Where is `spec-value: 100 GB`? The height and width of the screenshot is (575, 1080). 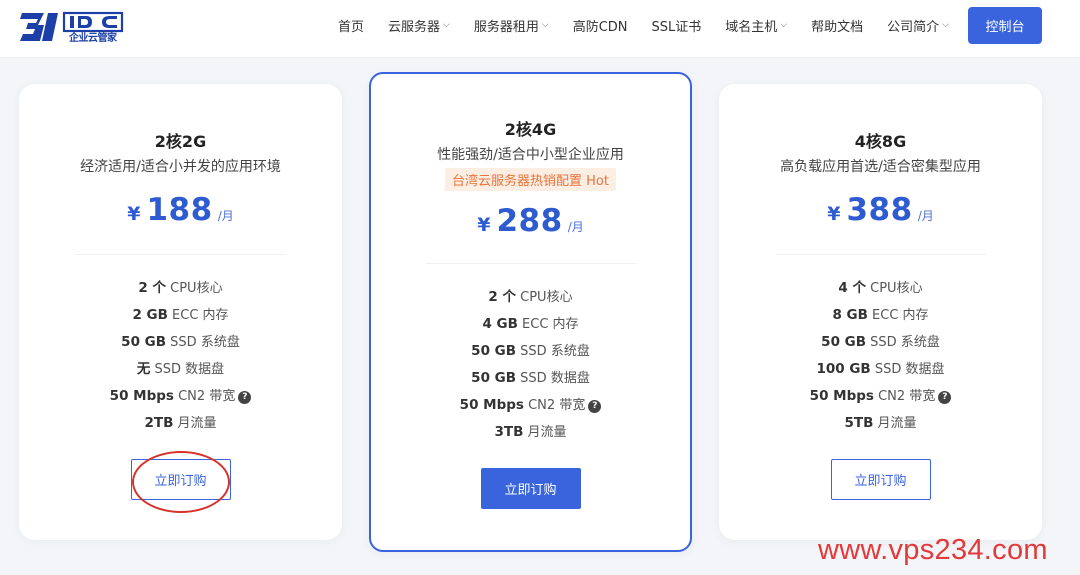 spec-value: 100 GB is located at coordinates (843, 369).